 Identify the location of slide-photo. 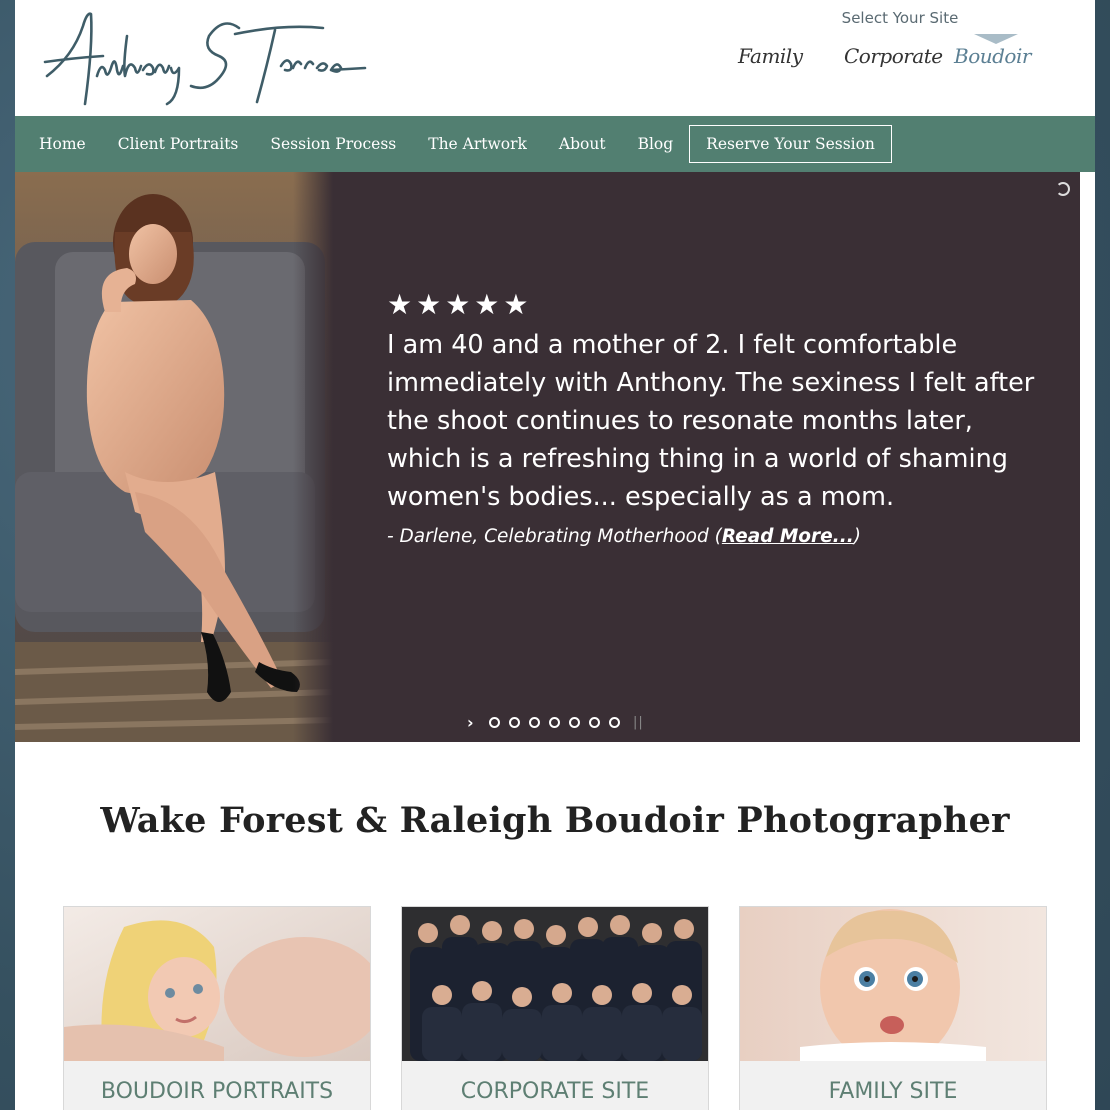
(174, 457).